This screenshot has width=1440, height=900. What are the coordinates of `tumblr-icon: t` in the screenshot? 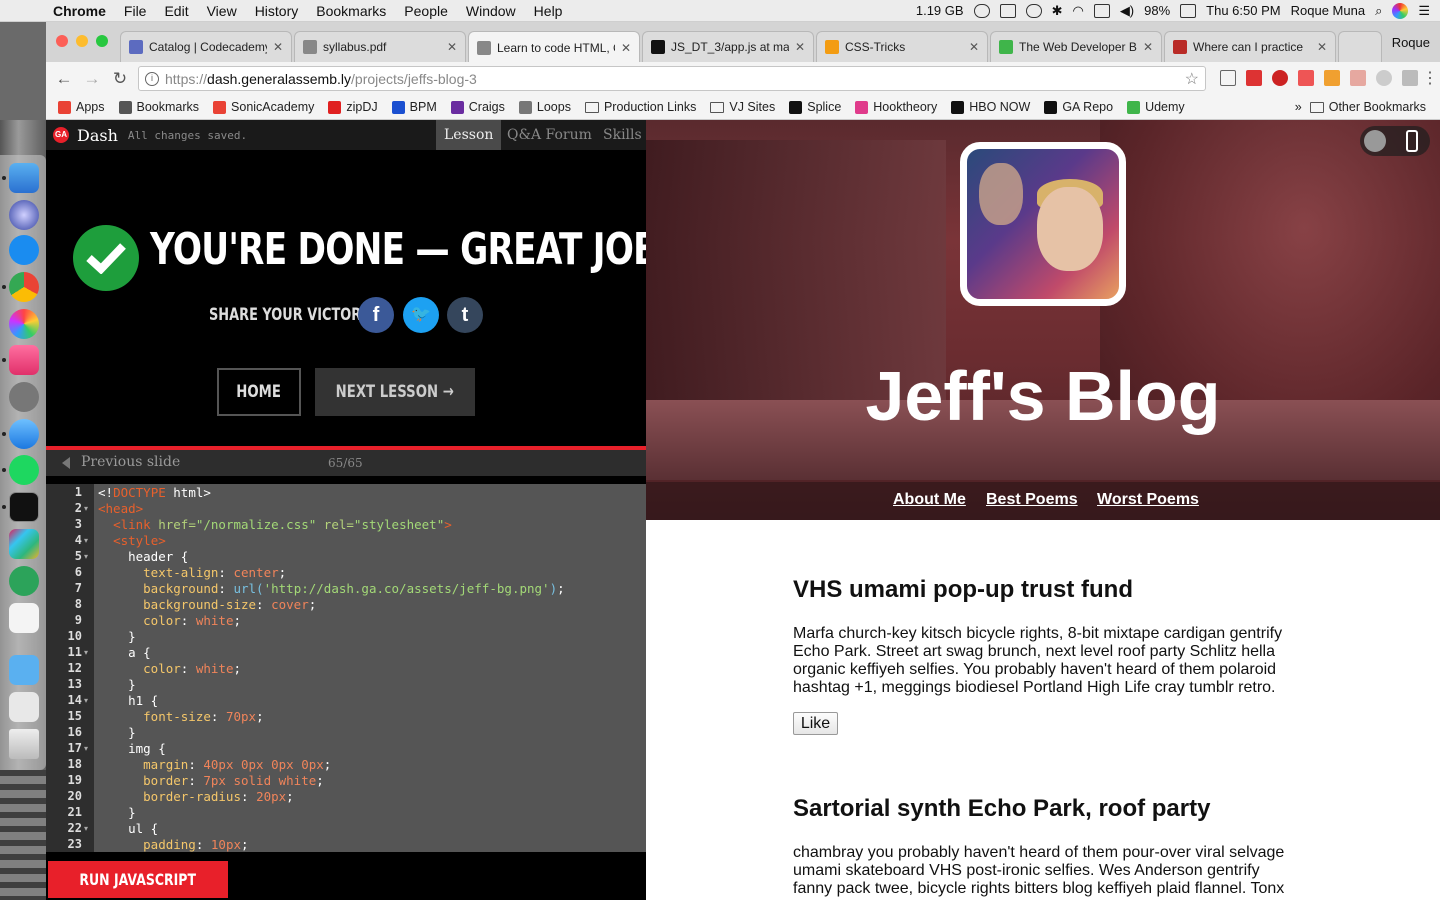 It's located at (465, 315).